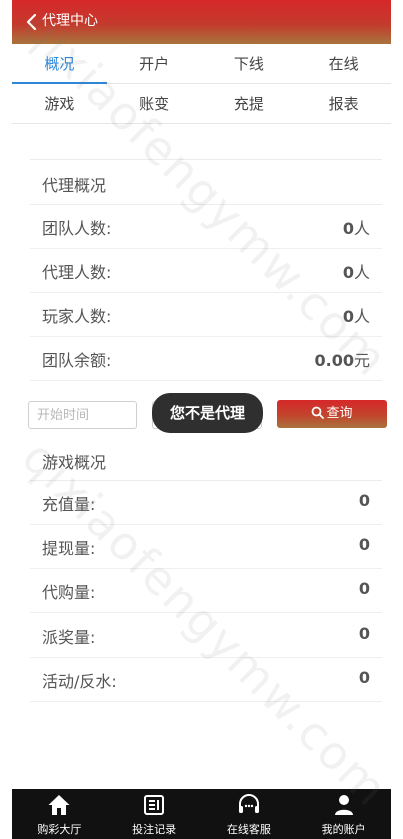 This screenshot has width=403, height=839. I want to click on rebate-value: 0, so click(364, 677).